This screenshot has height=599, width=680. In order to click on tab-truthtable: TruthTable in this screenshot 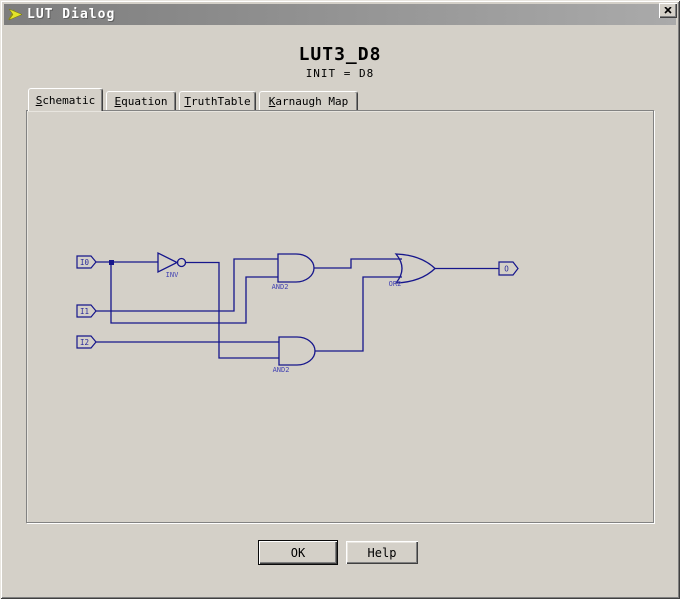, I will do `click(217, 100)`.